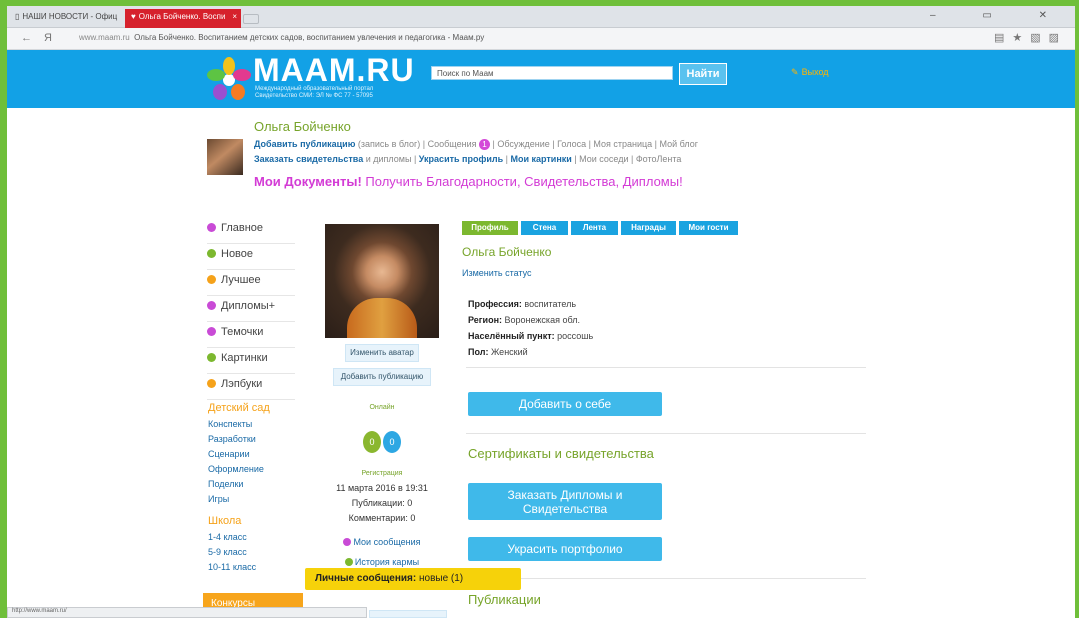 This screenshot has width=1079, height=618. What do you see at coordinates (232, 567) in the screenshot?
I see `school-link: 10-11 класс` at bounding box center [232, 567].